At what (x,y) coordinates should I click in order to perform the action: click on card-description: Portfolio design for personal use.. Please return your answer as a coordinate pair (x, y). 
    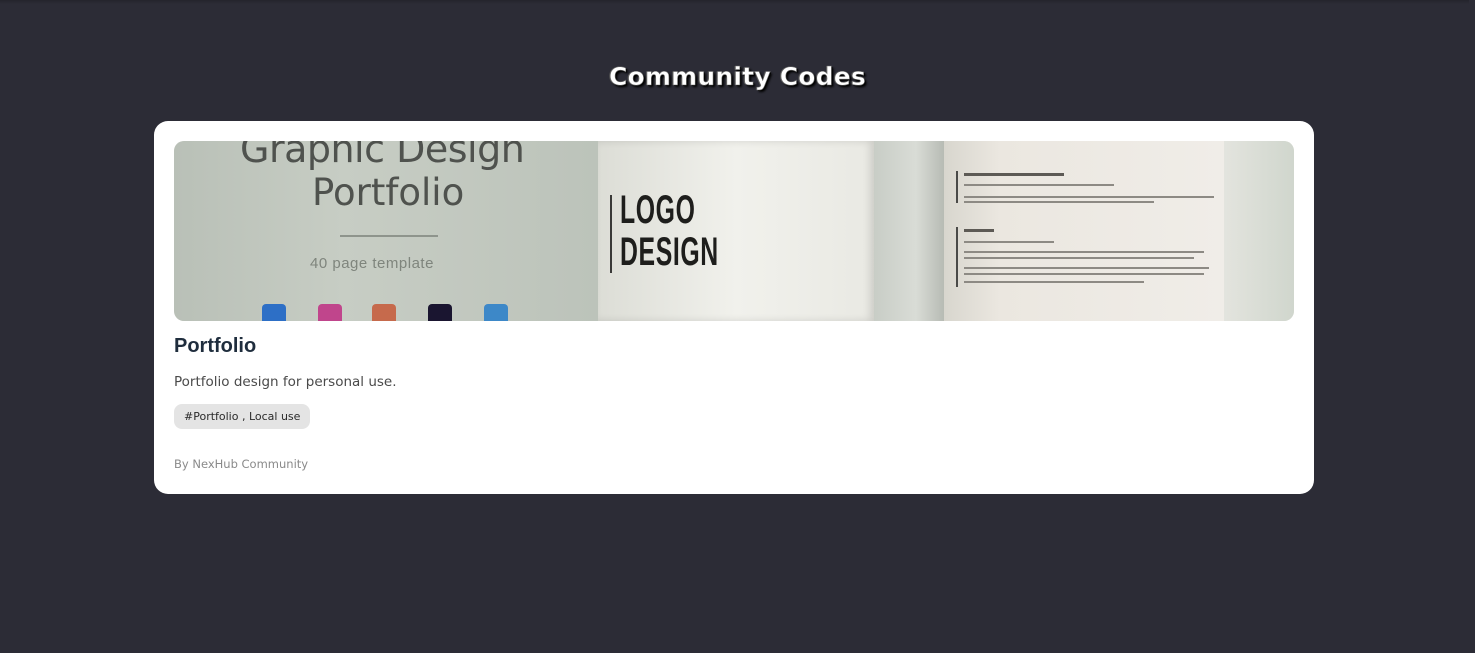
    Looking at the image, I should click on (285, 382).